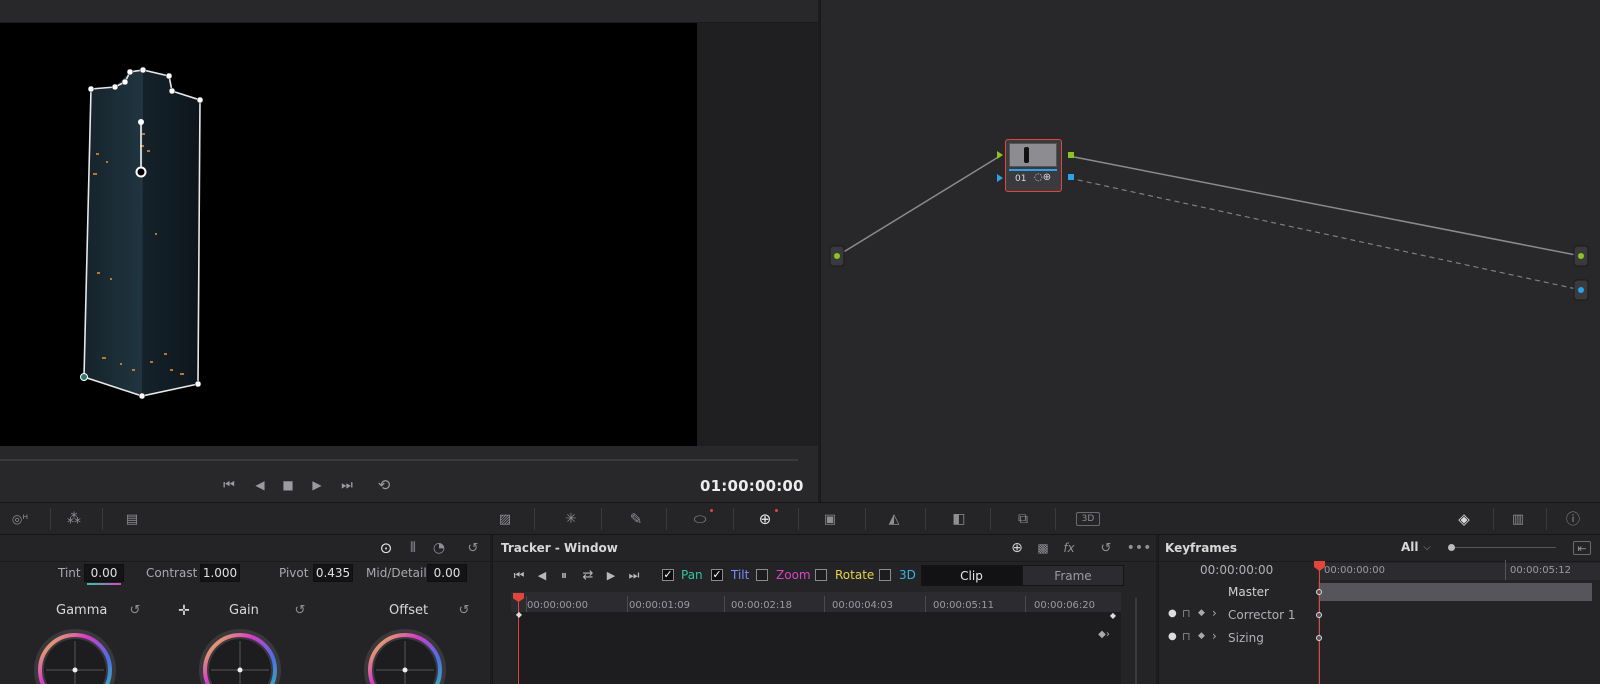 The width and height of the screenshot is (1600, 684). What do you see at coordinates (611, 575) in the screenshot?
I see `track-forward-frame-icon: ▶` at bounding box center [611, 575].